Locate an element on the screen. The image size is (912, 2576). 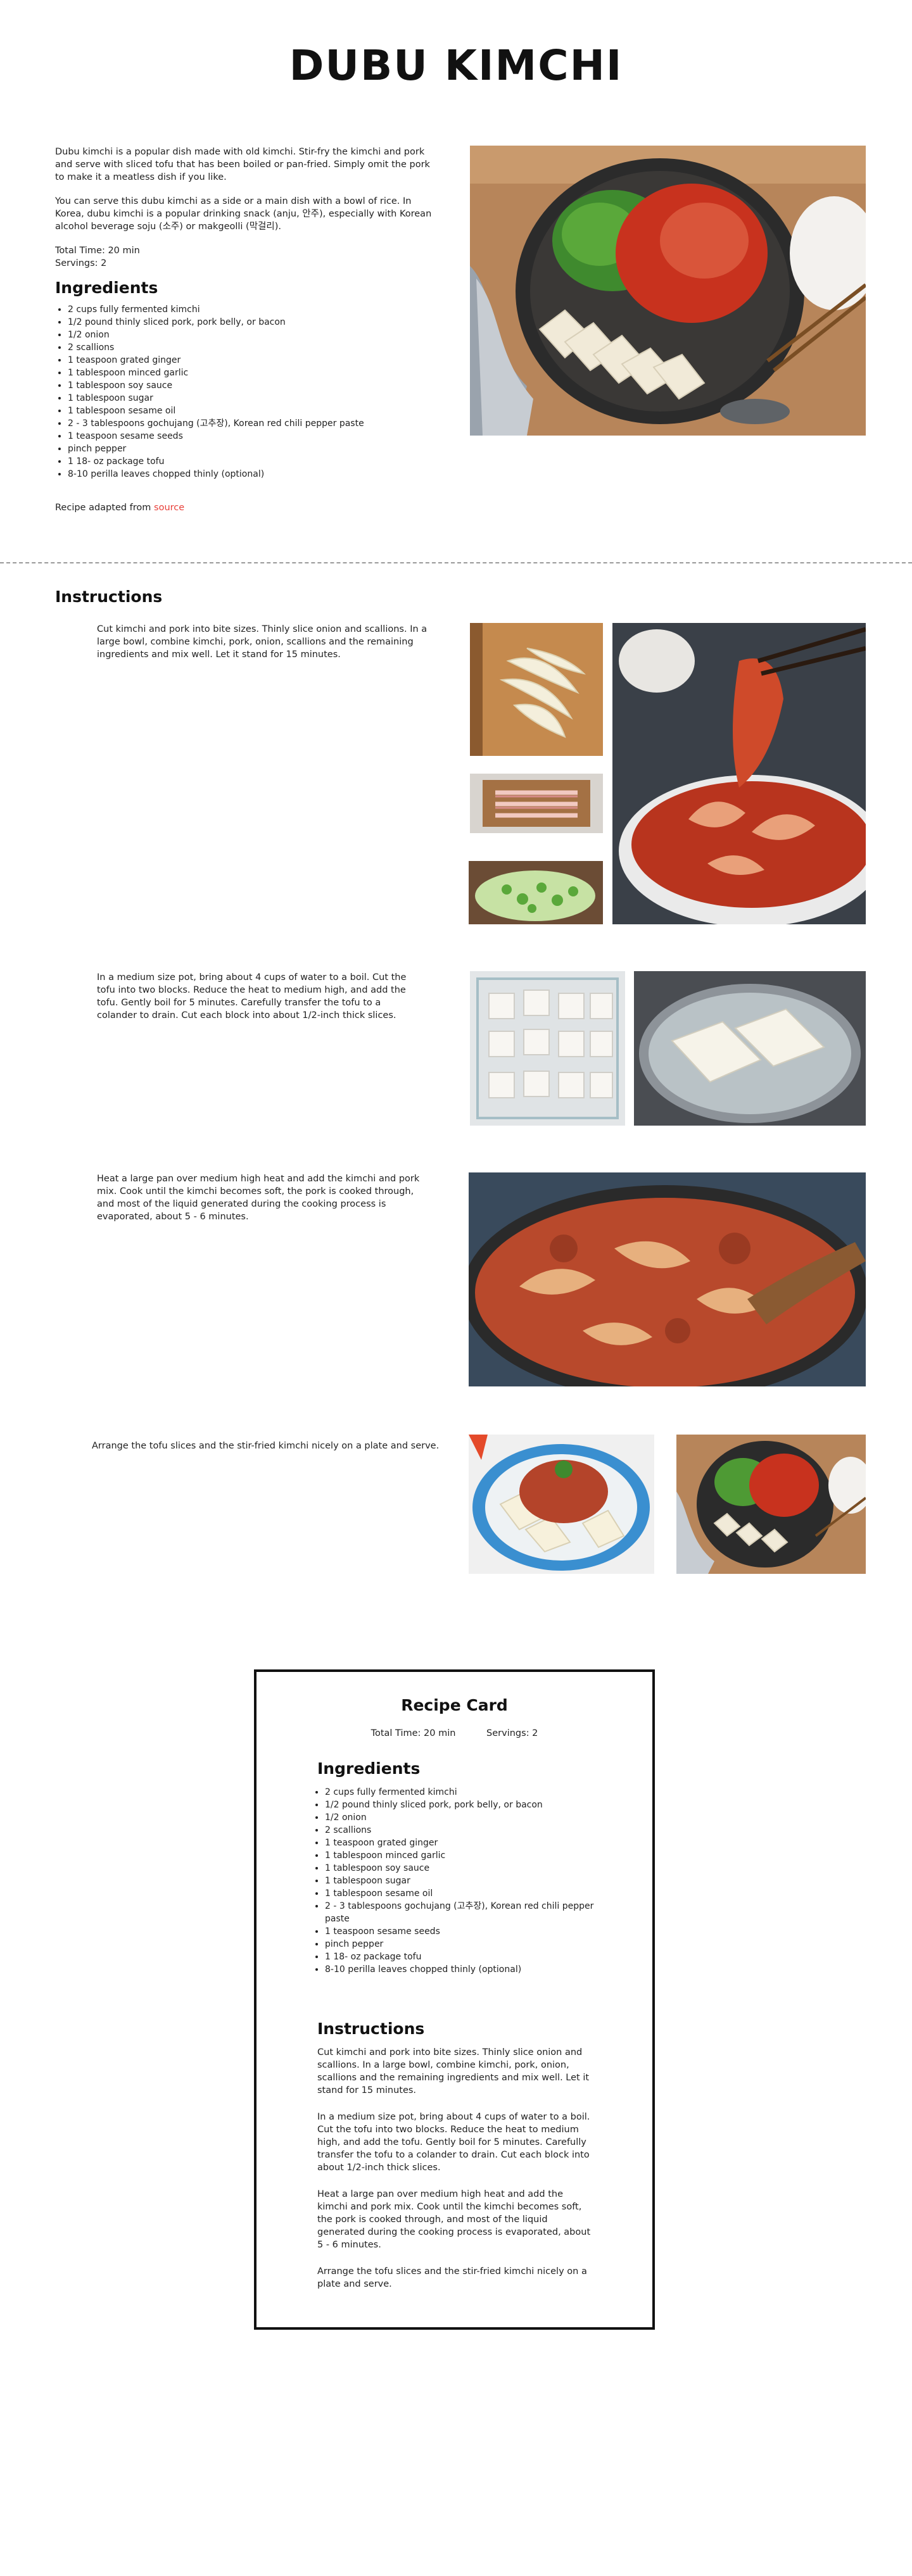
stir-fried-kimchi-photo is located at coordinates (667, 1279).